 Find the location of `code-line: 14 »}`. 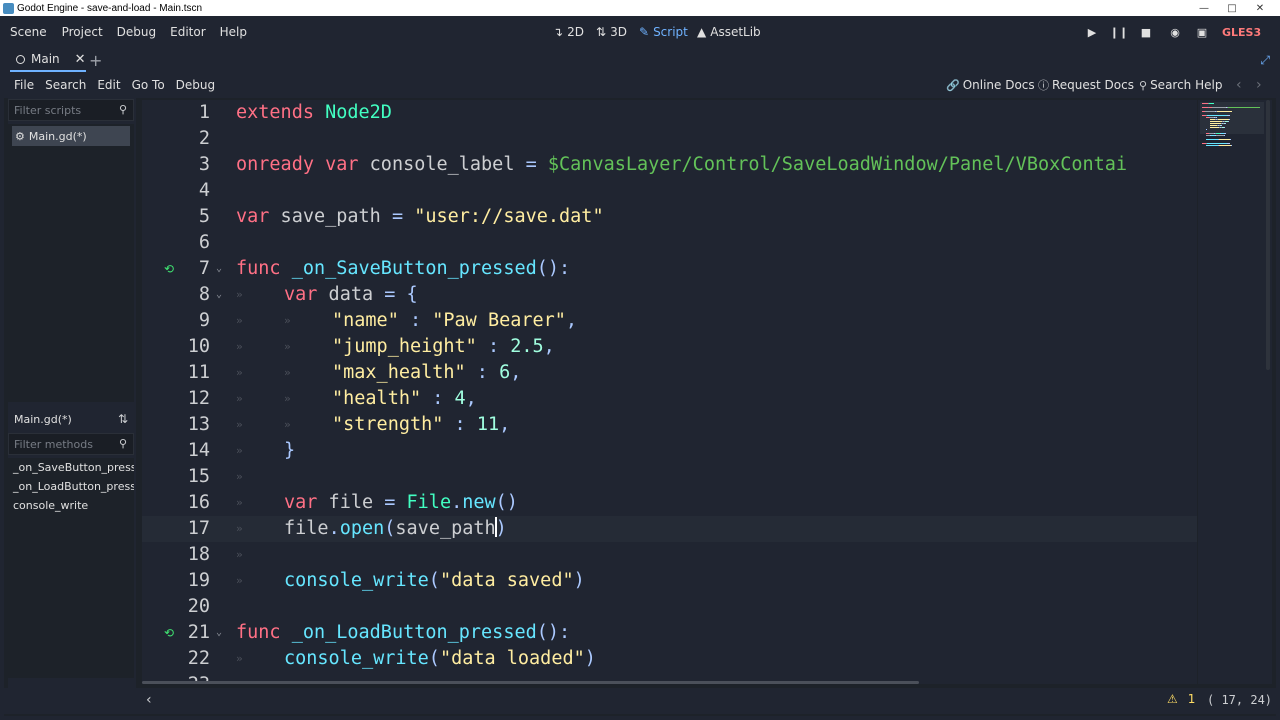

code-line: 14 »} is located at coordinates (669, 451).